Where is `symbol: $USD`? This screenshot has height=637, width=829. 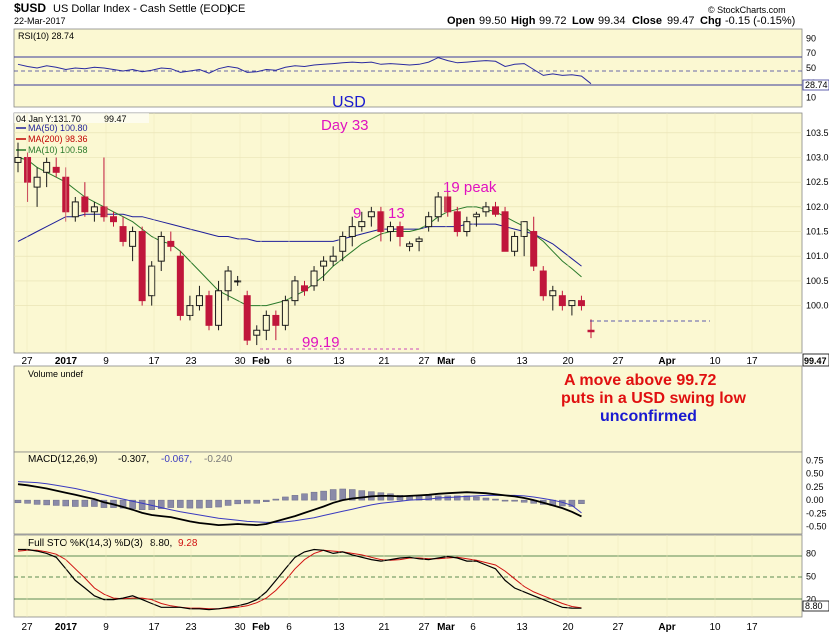 symbol: $USD is located at coordinates (30, 8).